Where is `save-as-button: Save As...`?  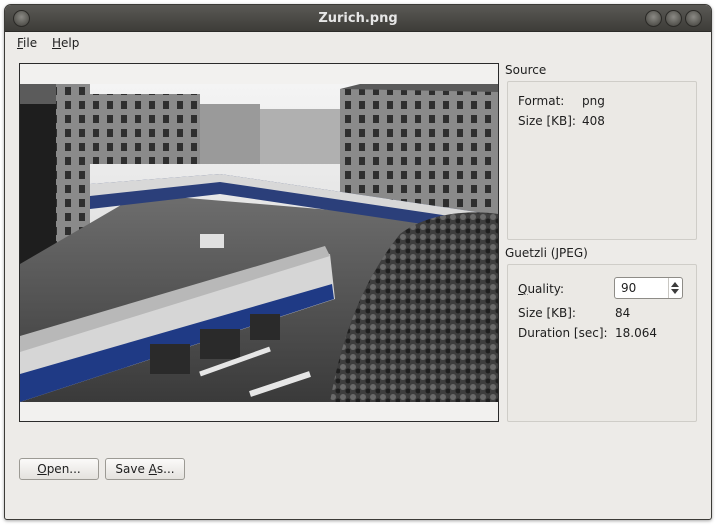
save-as-button: Save As... is located at coordinates (145, 469).